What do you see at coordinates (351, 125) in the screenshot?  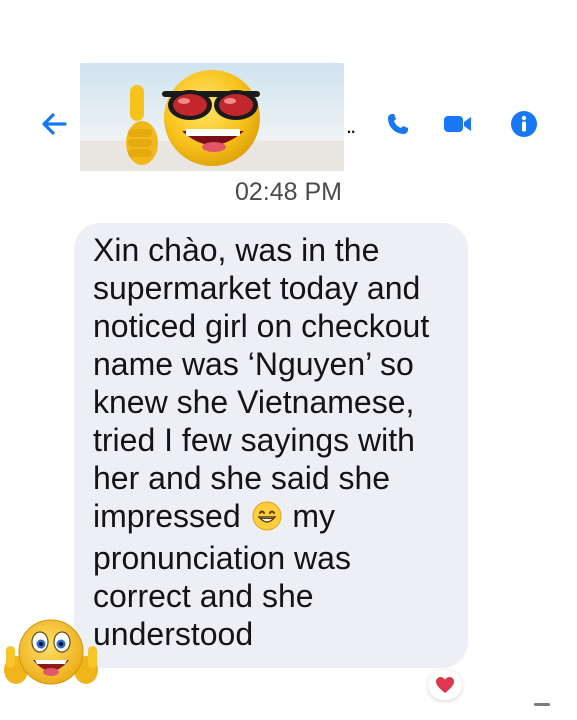 I see `contact-name-truncated: ..` at bounding box center [351, 125].